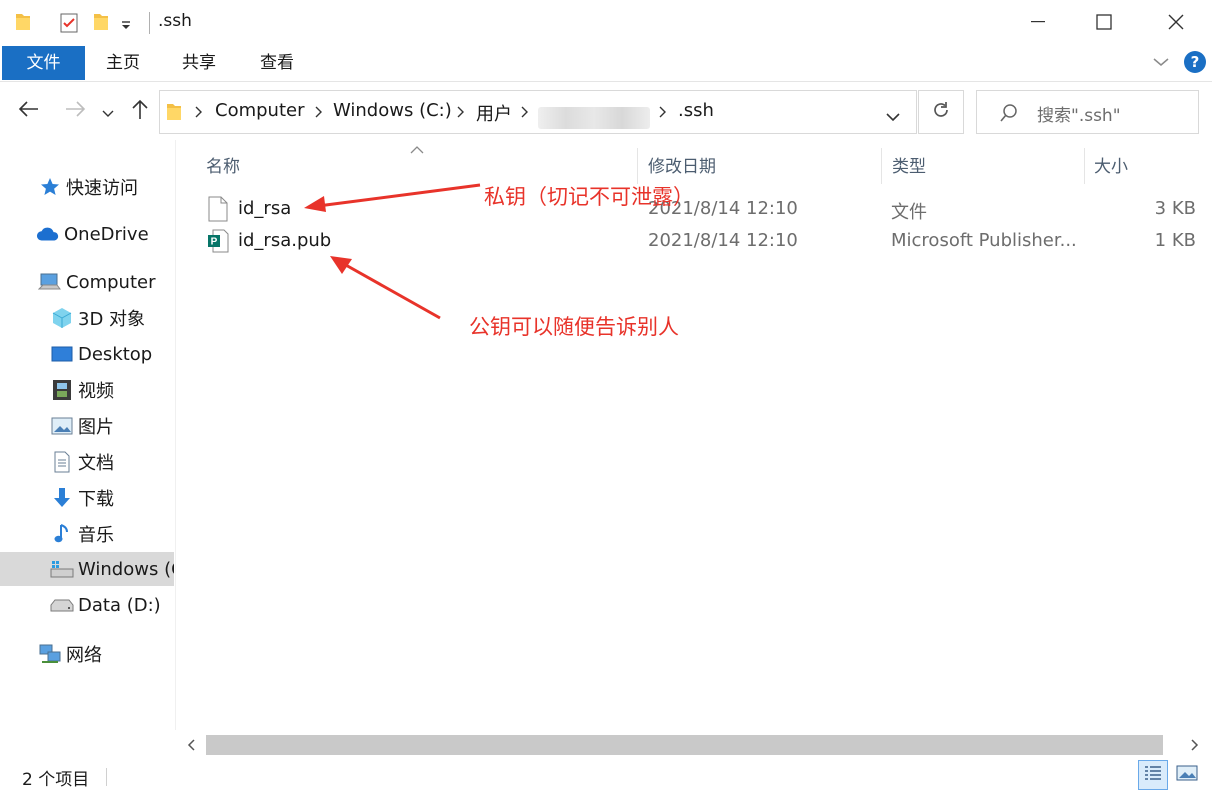 The height and width of the screenshot is (794, 1212). I want to click on sidebar-item-label: Data (D:), so click(119, 605).